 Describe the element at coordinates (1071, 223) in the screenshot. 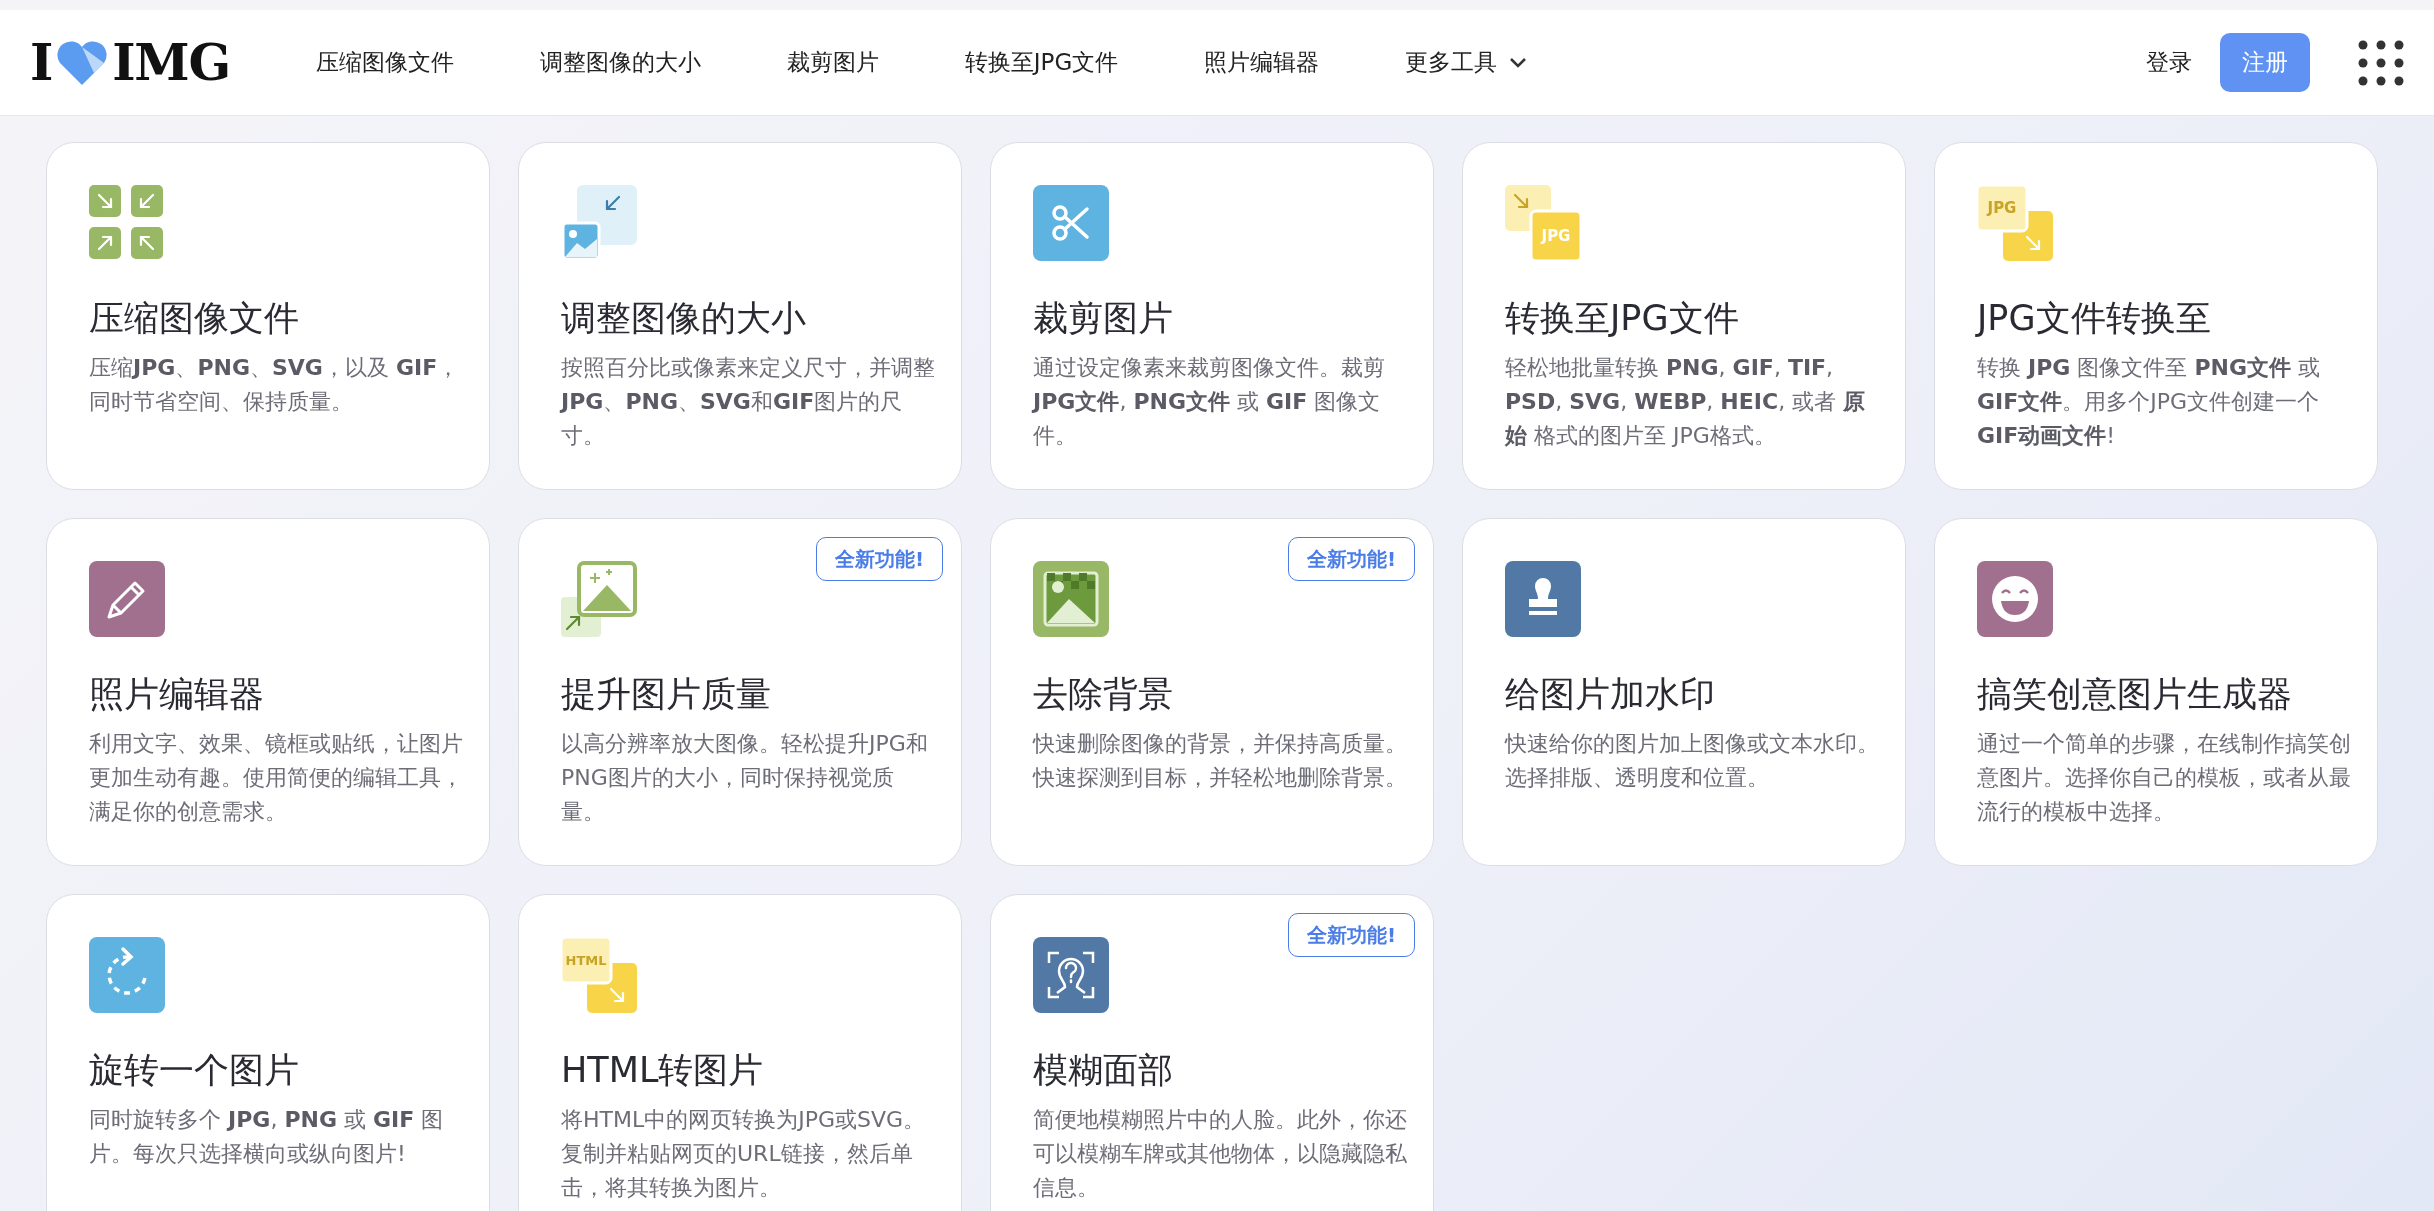

I see `scissors-icon` at that location.